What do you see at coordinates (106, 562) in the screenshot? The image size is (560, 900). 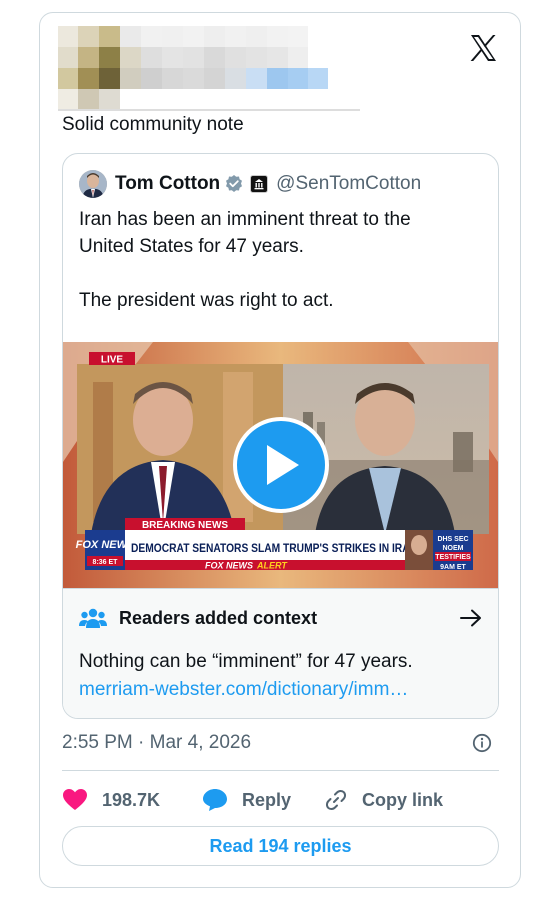 I see `network-time: 8:36 ET` at bounding box center [106, 562].